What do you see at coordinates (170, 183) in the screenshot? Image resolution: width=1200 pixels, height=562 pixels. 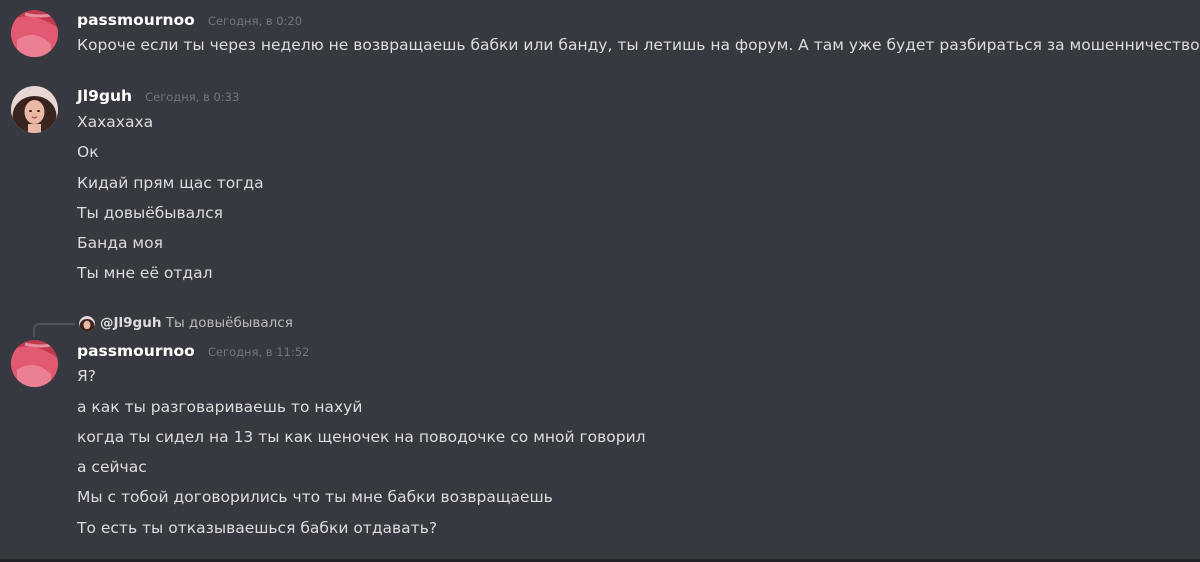 I see `message-text: Кидай прям щас тогда` at bounding box center [170, 183].